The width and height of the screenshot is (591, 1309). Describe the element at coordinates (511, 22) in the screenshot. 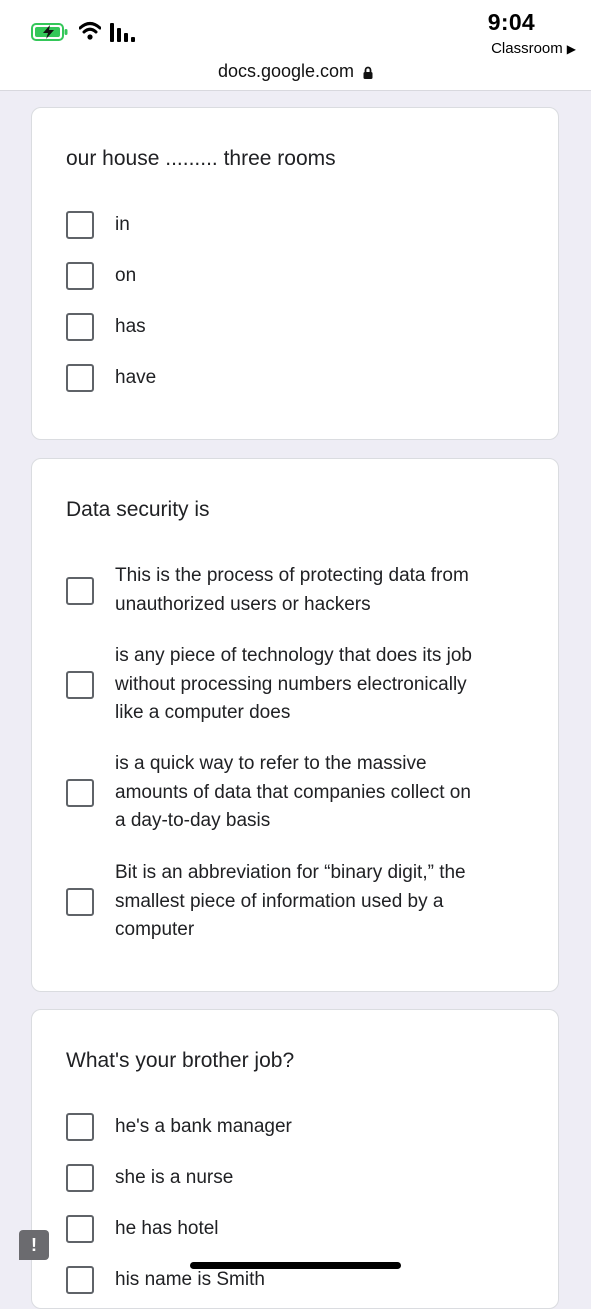

I see `status-time: 9:04` at that location.